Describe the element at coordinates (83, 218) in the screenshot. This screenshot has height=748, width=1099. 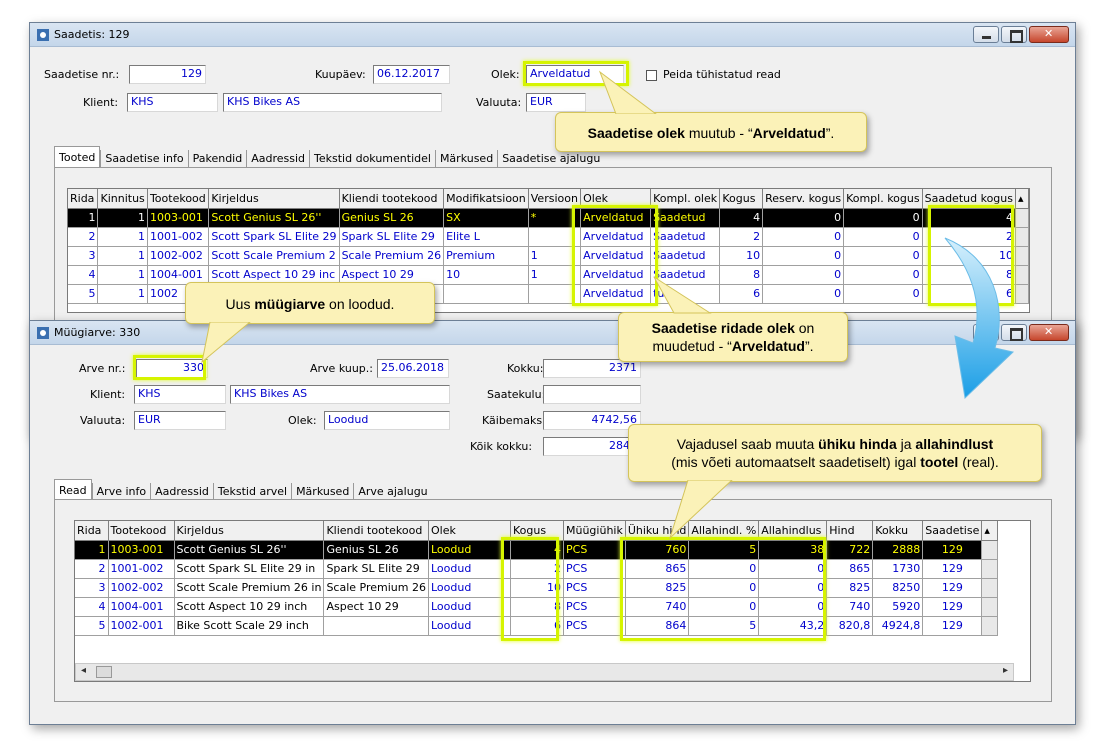
I see `cell-rida: 1` at that location.